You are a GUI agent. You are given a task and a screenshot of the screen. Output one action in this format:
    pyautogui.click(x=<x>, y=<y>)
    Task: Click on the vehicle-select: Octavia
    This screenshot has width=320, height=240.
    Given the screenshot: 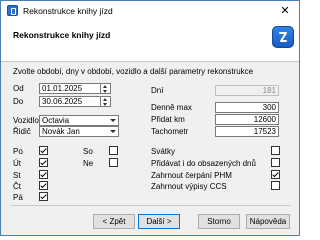 What is the action you would take?
    pyautogui.click(x=79, y=120)
    